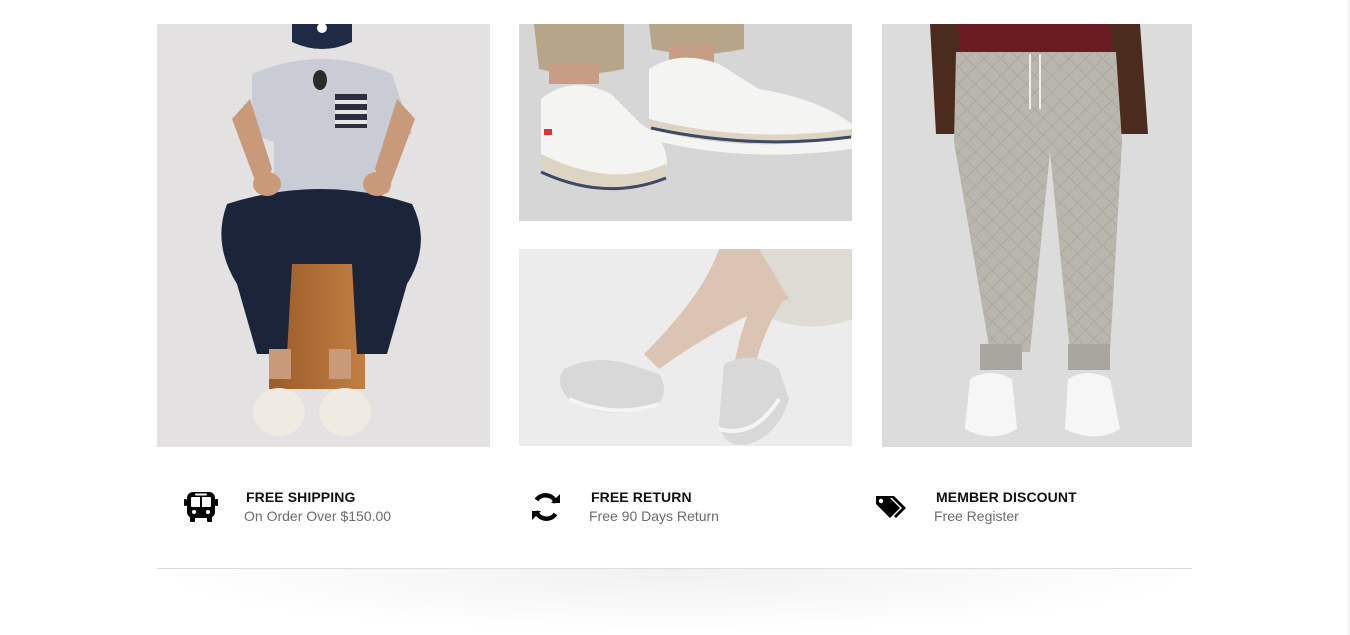 The height and width of the screenshot is (635, 1350). Describe the element at coordinates (641, 497) in the screenshot. I see `service-title: FREE RETURN` at that location.